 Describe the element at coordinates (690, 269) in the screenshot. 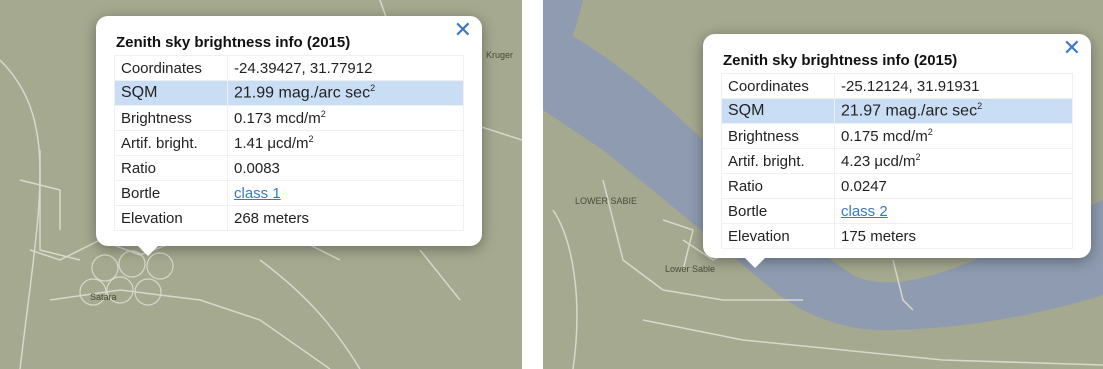

I see `map-place-label: Lower Sable` at that location.